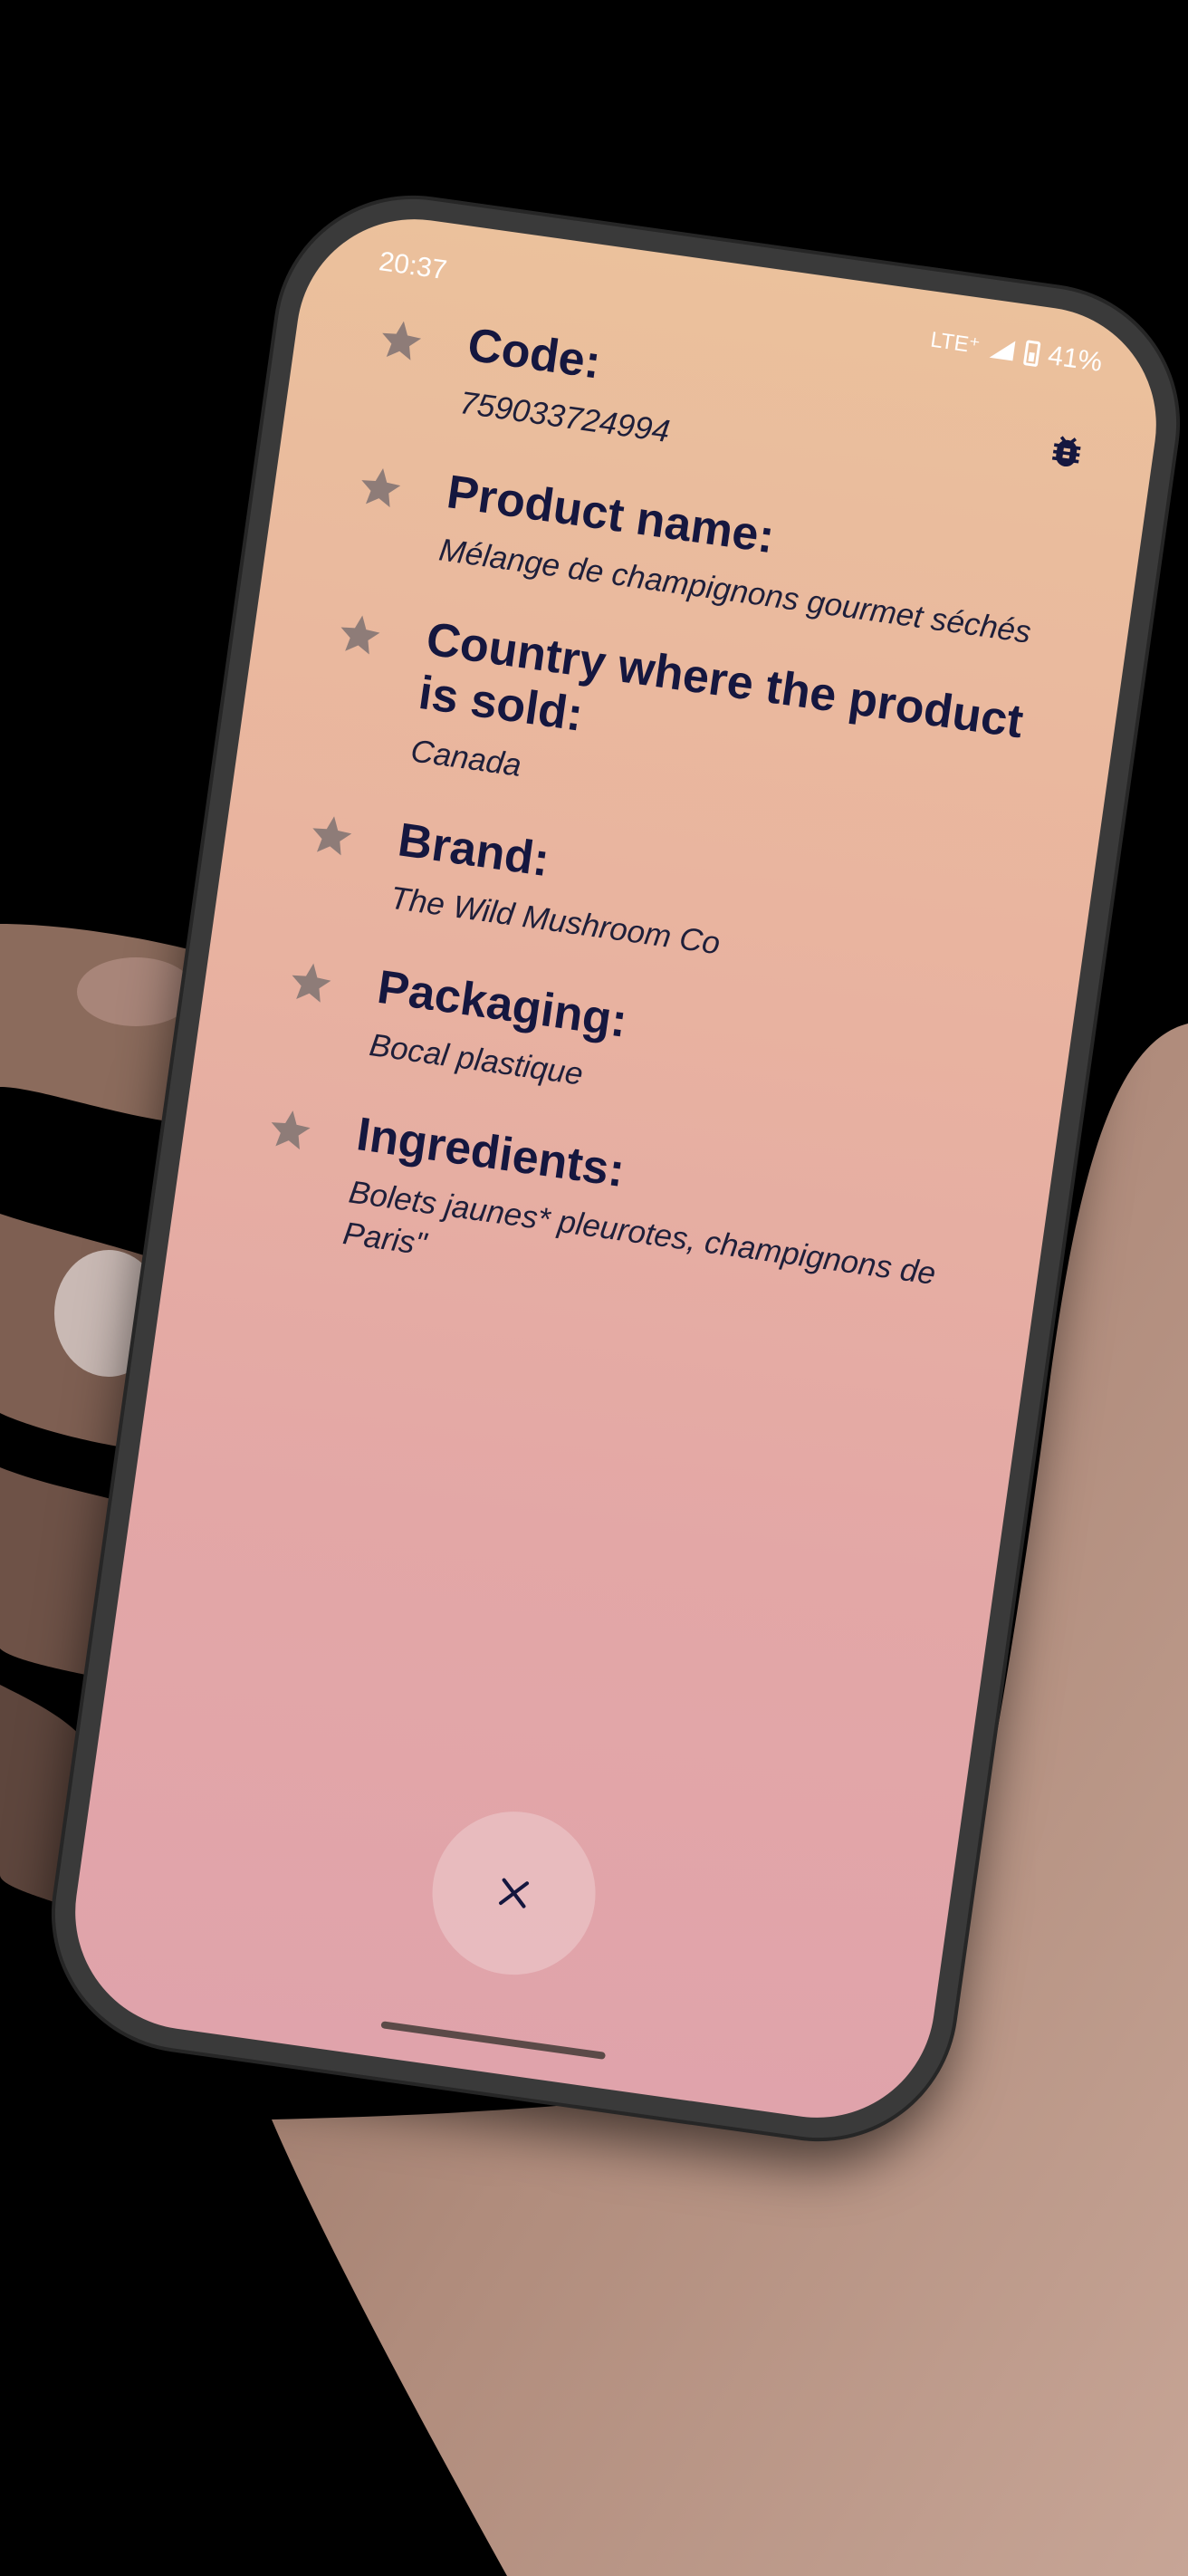 This screenshot has height=2576, width=1188. Describe the element at coordinates (1002, 351) in the screenshot. I see `signal-icon` at that location.